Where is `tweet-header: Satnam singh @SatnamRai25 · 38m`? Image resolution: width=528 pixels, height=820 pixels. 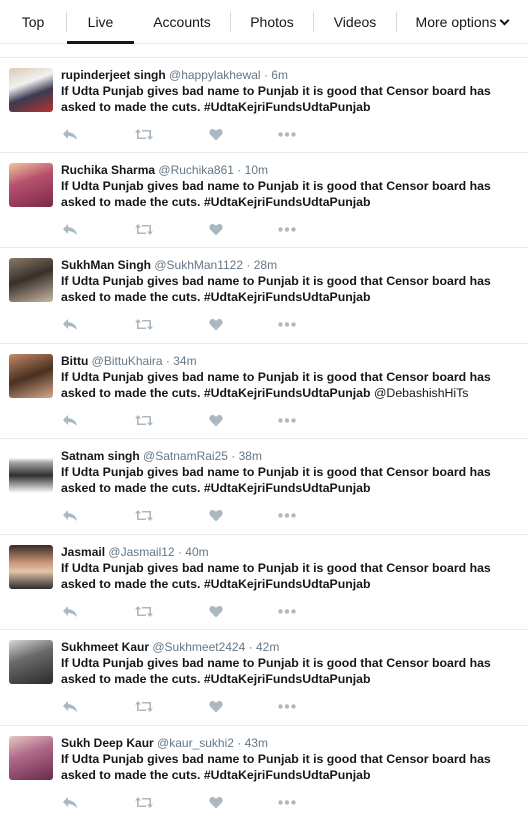
tweet-header: Satnam singh @SatnamRai25 · 38m is located at coordinates (161, 456).